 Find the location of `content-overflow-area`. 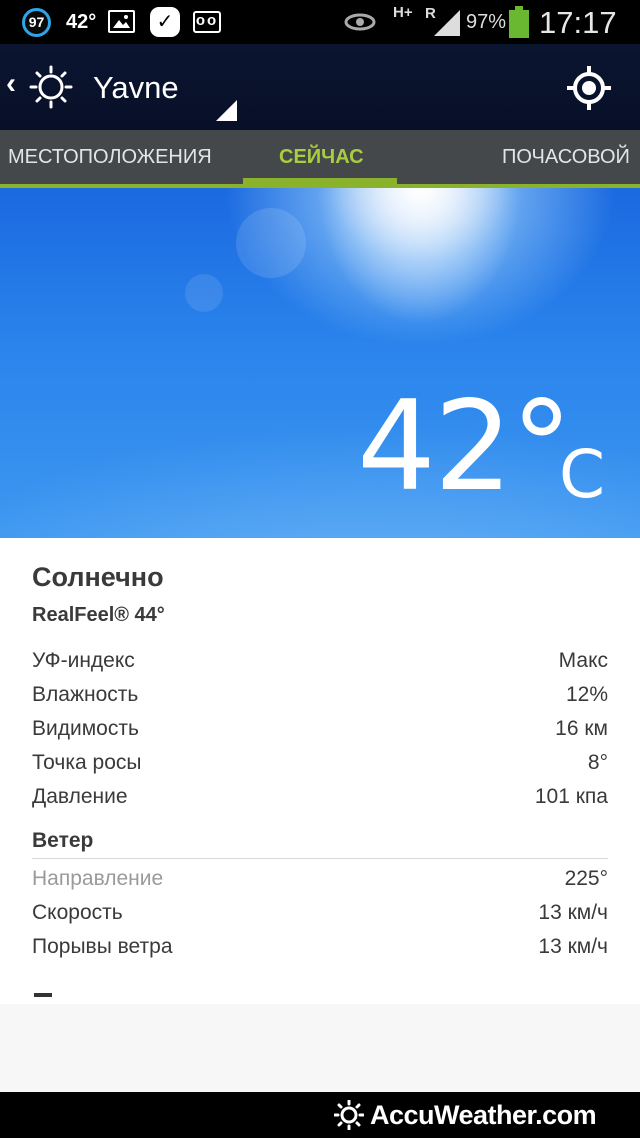

content-overflow-area is located at coordinates (320, 1048).